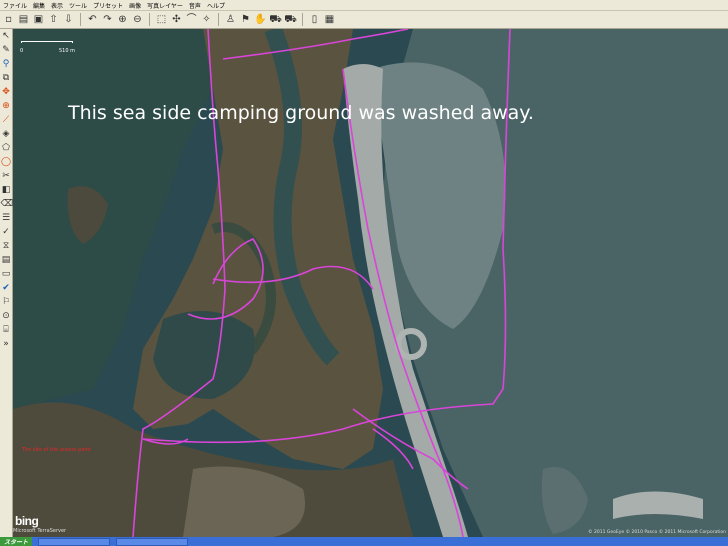 The height and width of the screenshot is (546, 728). What do you see at coordinates (6, 64) in the screenshot?
I see `zoom-tool-icon: ⚲` at bounding box center [6, 64].